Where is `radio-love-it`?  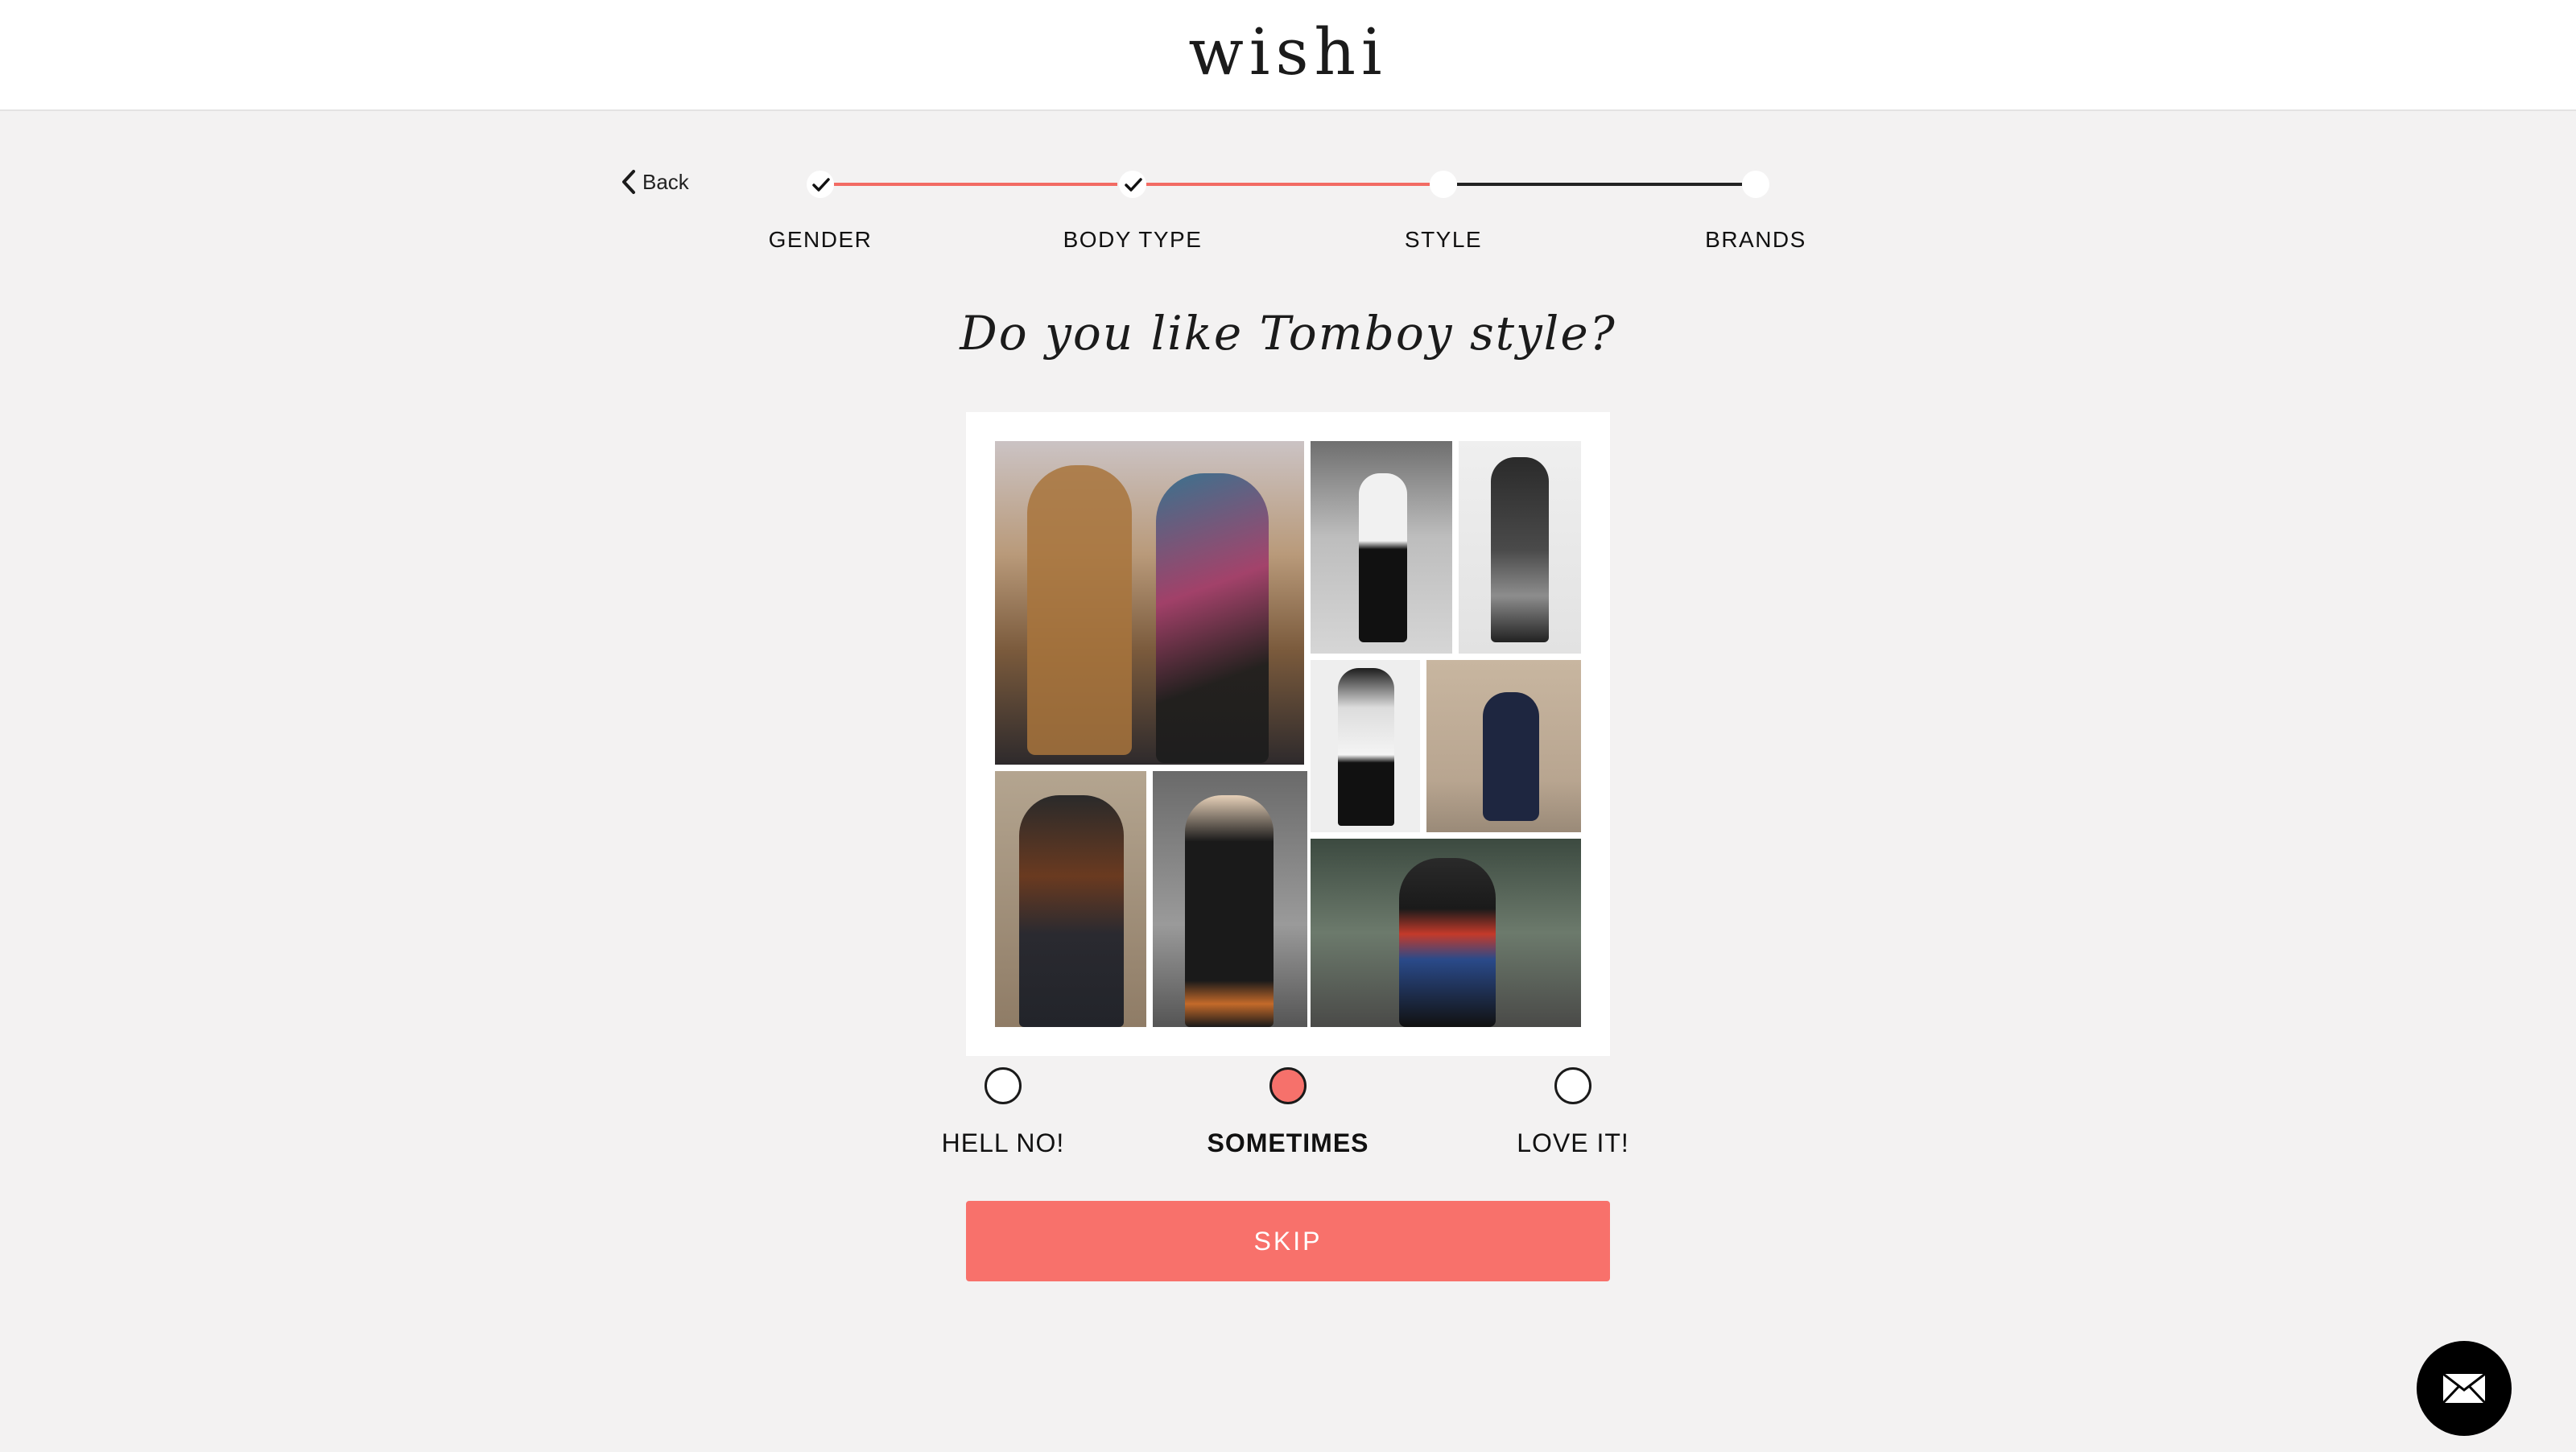
radio-love-it is located at coordinates (1572, 1086).